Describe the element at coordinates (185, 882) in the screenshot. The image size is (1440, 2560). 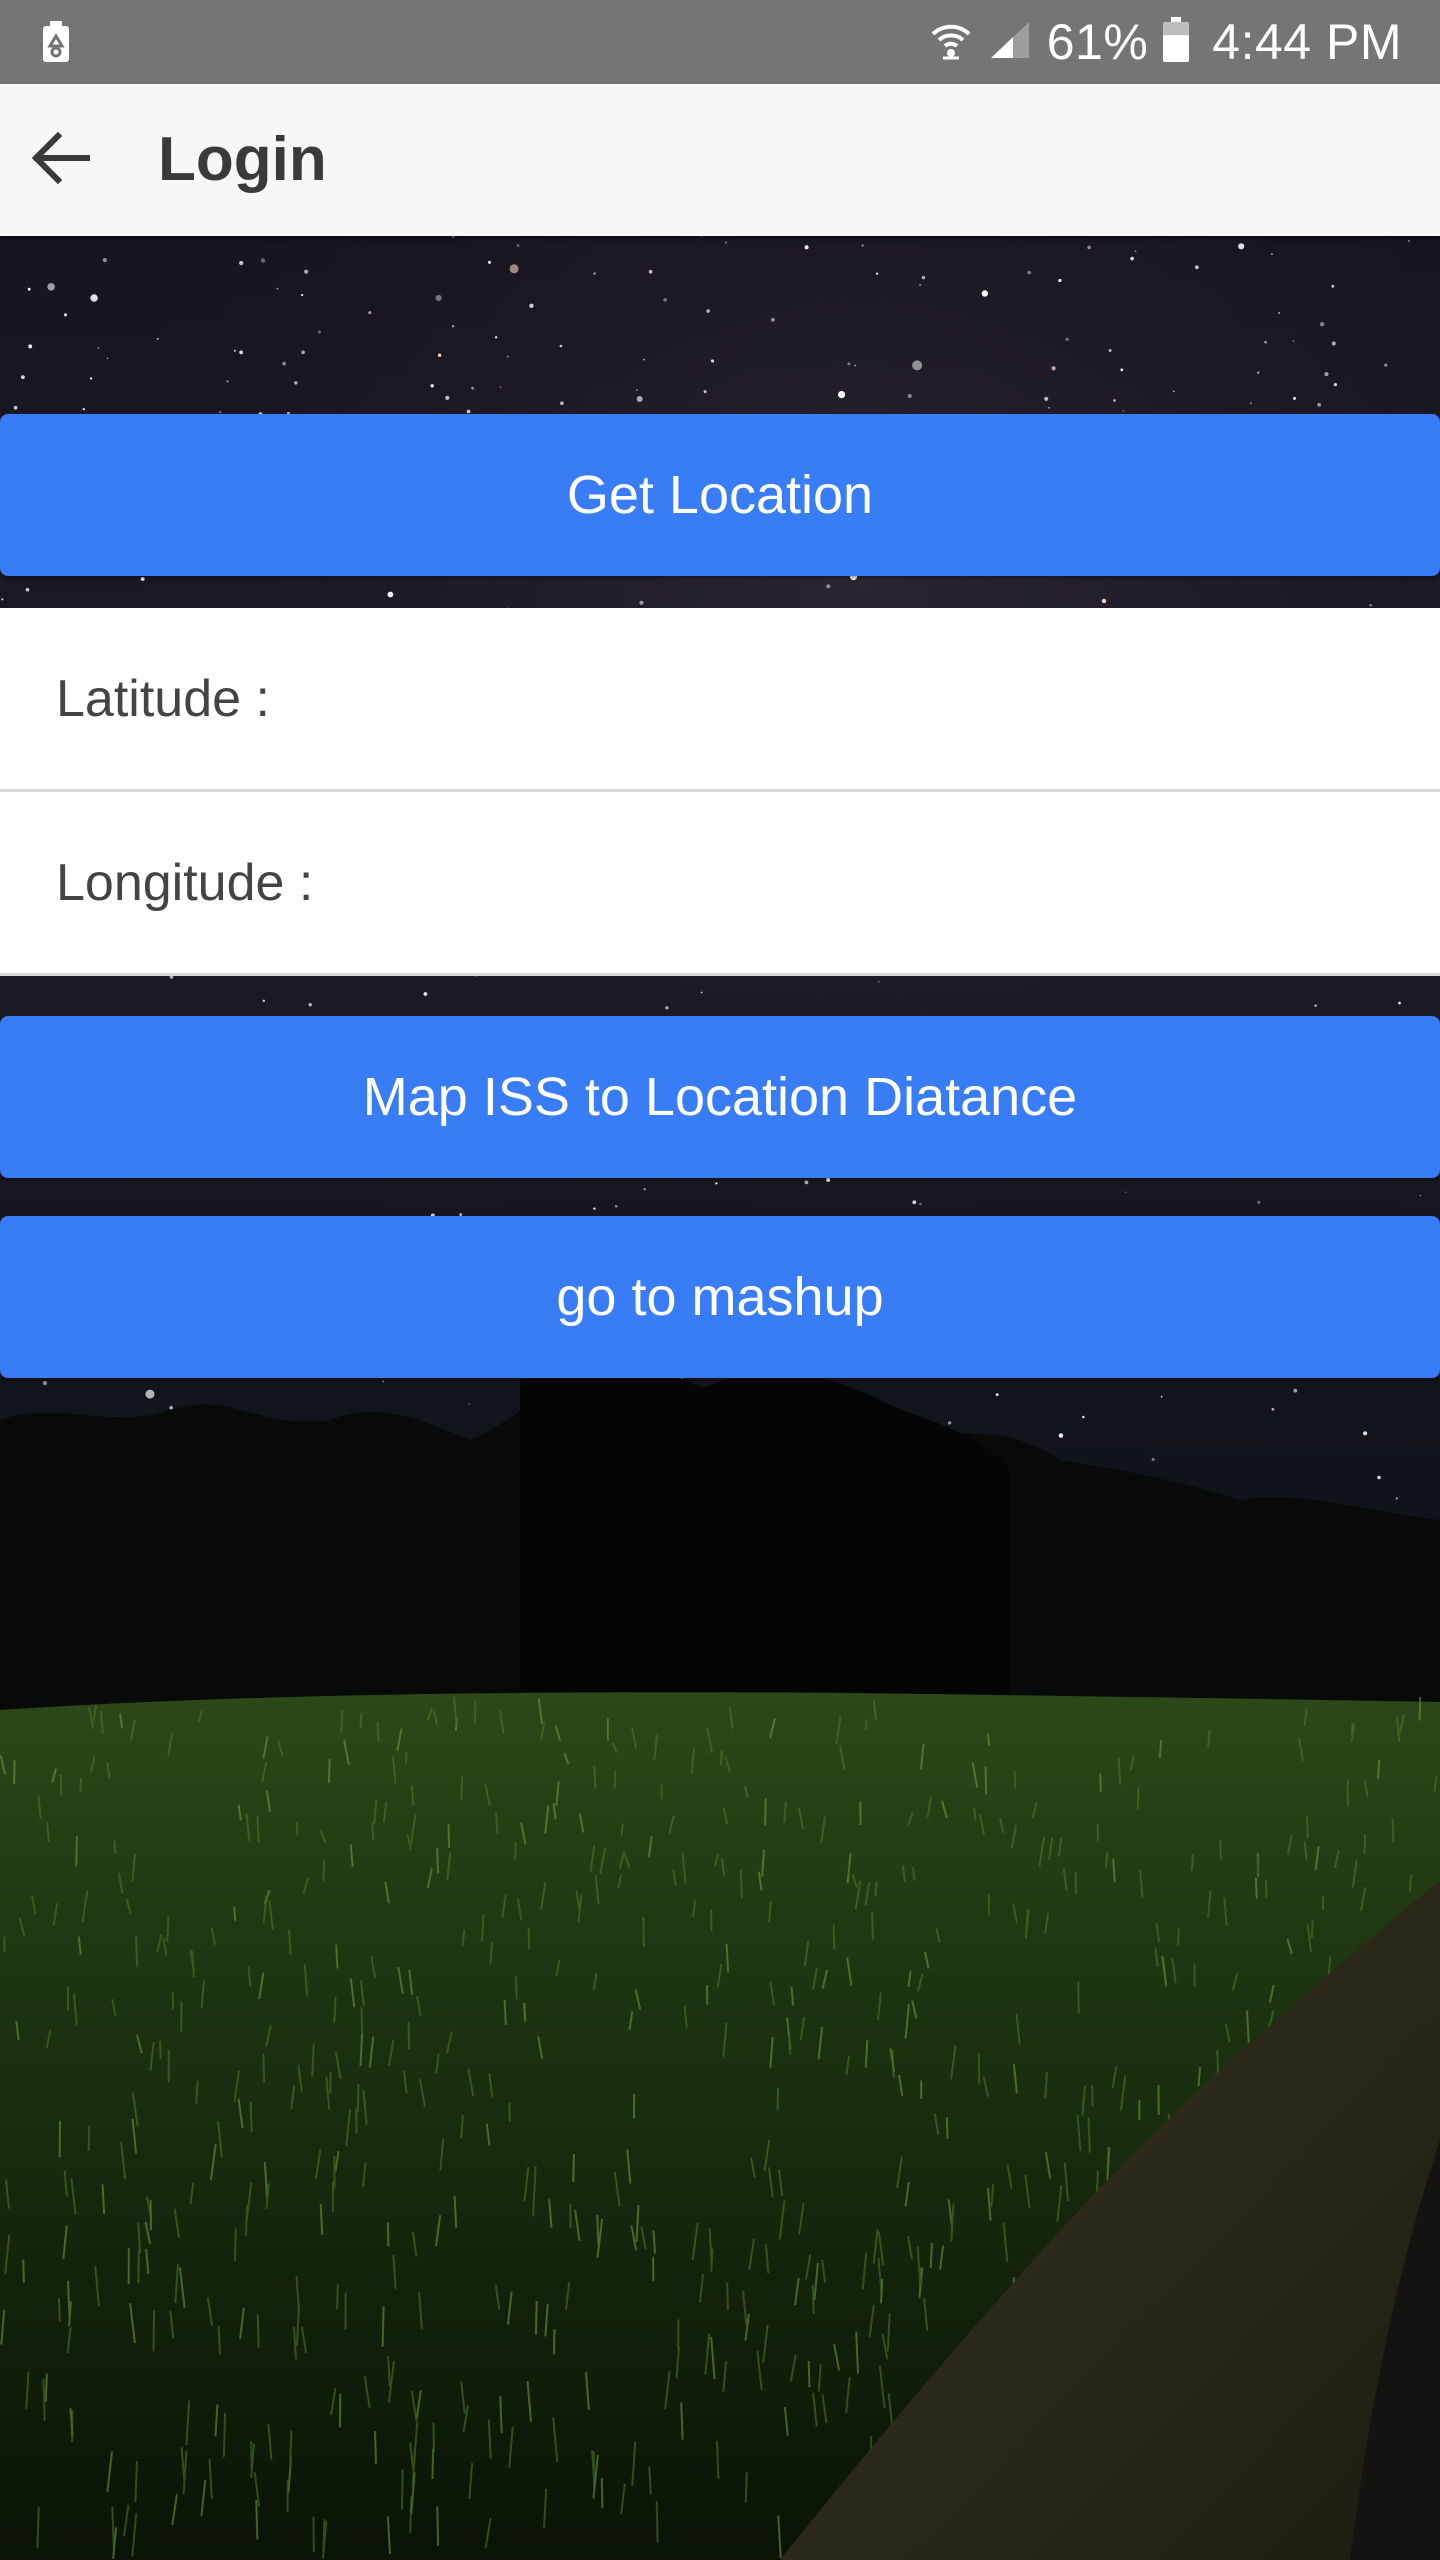
I see `longitude-label: Longitude :` at that location.